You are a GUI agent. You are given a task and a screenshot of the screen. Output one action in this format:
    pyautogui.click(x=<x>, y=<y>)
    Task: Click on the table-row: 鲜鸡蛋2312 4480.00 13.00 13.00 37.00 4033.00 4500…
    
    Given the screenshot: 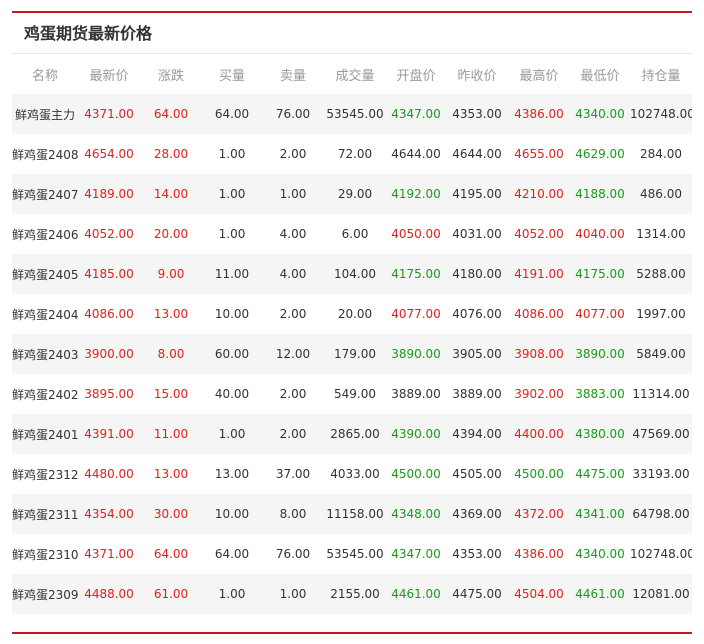 What is the action you would take?
    pyautogui.click(x=352, y=474)
    